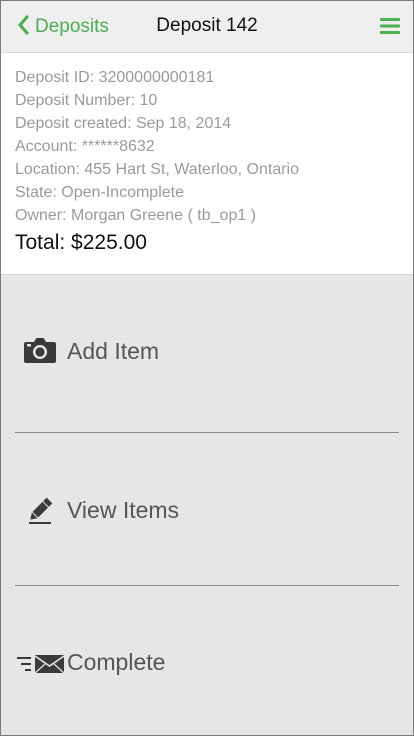 The height and width of the screenshot is (736, 414). I want to click on deposit-total: Total: $225.00, so click(81, 242).